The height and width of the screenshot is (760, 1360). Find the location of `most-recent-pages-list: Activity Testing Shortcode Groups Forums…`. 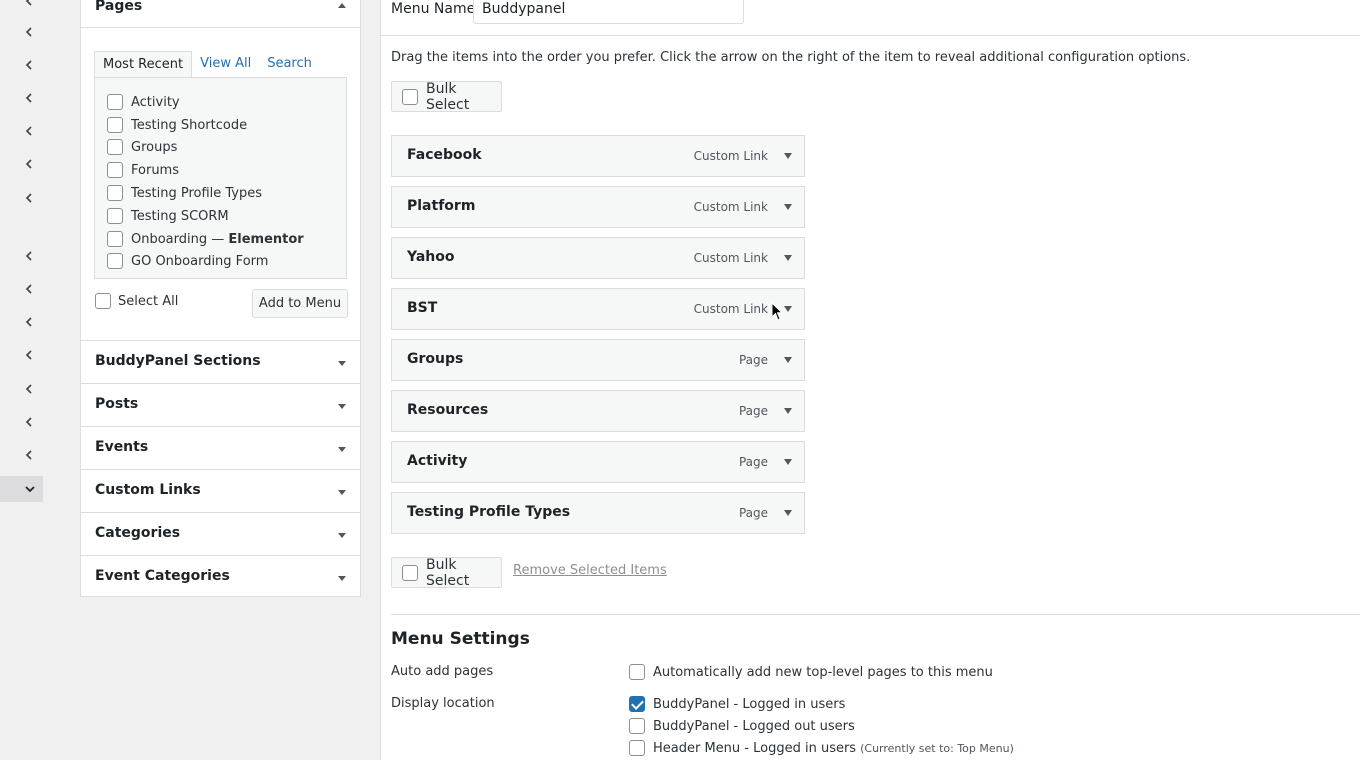

most-recent-pages-list: Activity Testing Shortcode Groups Forums… is located at coordinates (220, 178).